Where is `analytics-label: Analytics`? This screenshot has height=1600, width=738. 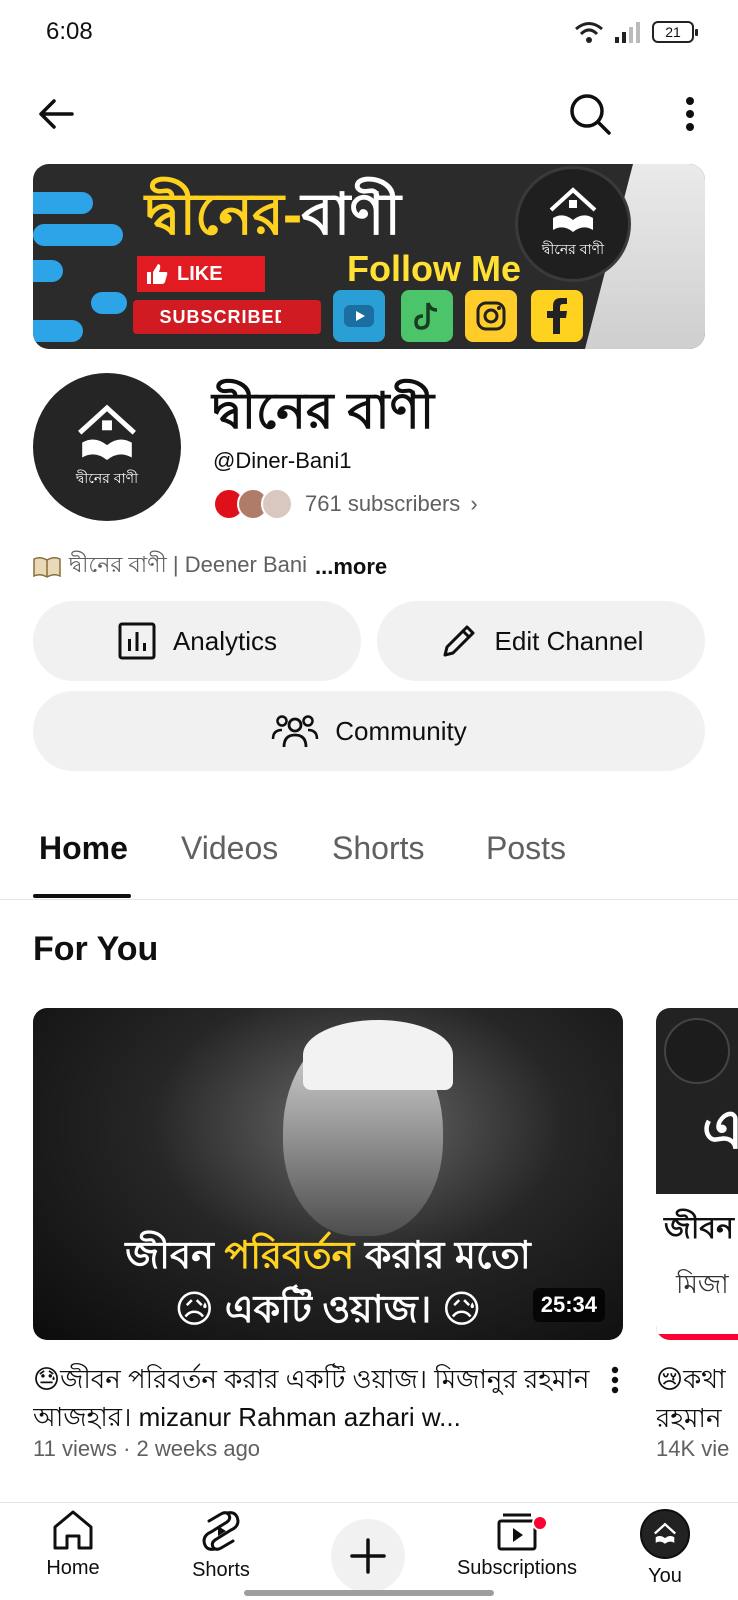
analytics-label: Analytics is located at coordinates (225, 640).